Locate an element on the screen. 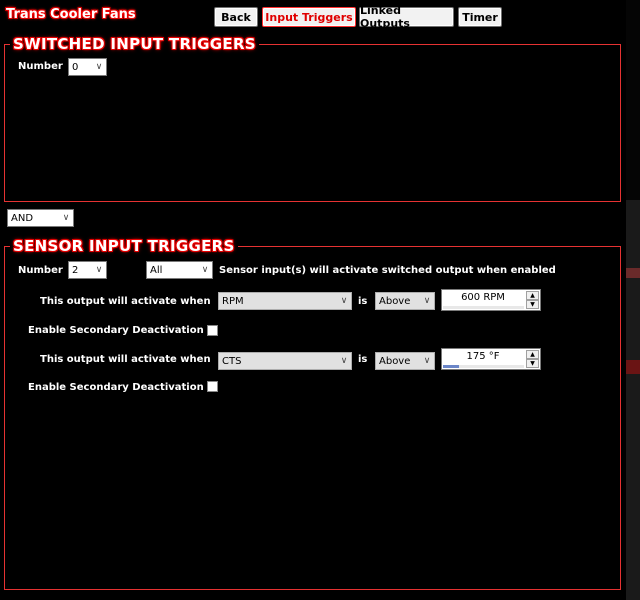 This screenshot has width=640, height=600. threshold-level-bar is located at coordinates (451, 366).